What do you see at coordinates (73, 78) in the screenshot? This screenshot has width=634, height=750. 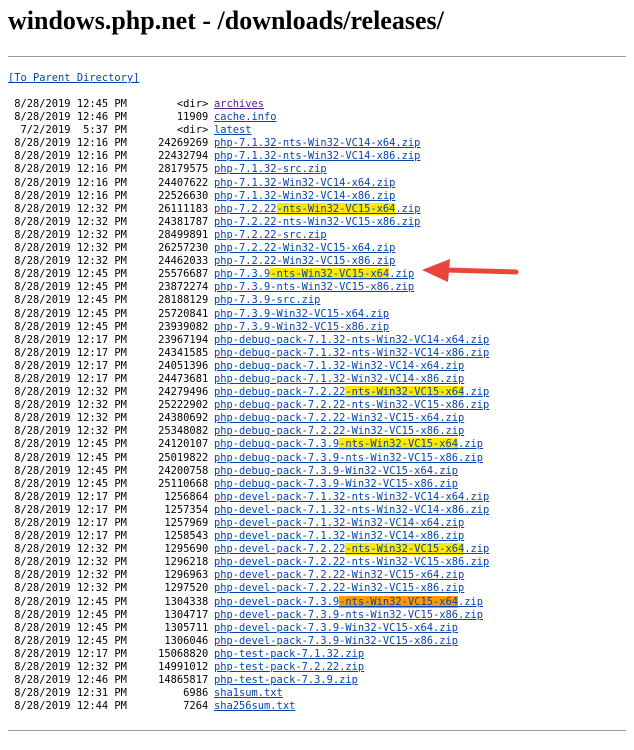 I see `parent-directory-link: [To Parent Directory]` at bounding box center [73, 78].